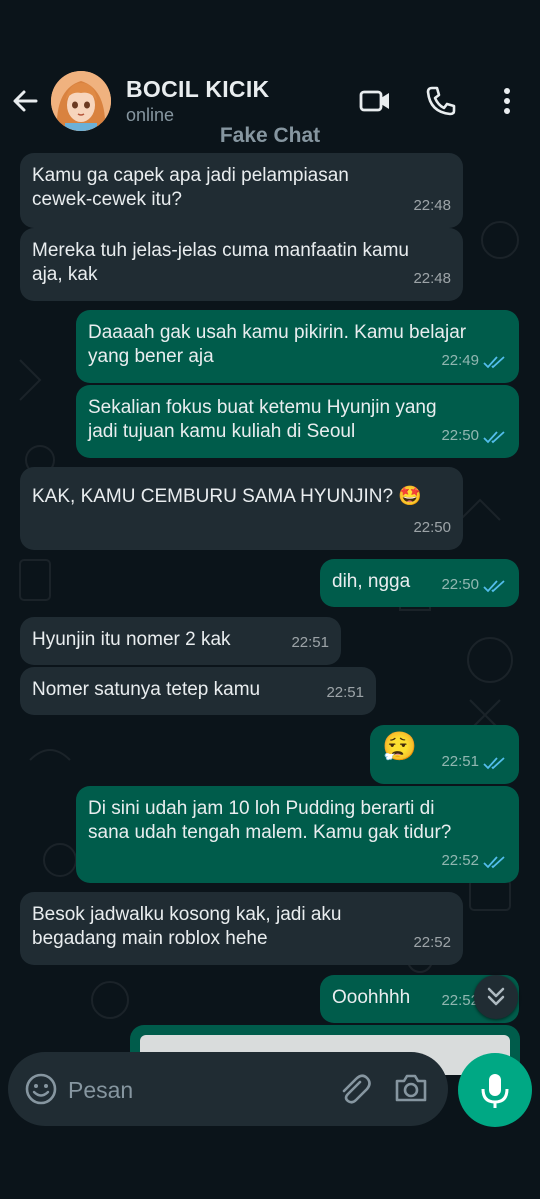  I want to click on contact-name: BOCIL KICIK, so click(197, 89).